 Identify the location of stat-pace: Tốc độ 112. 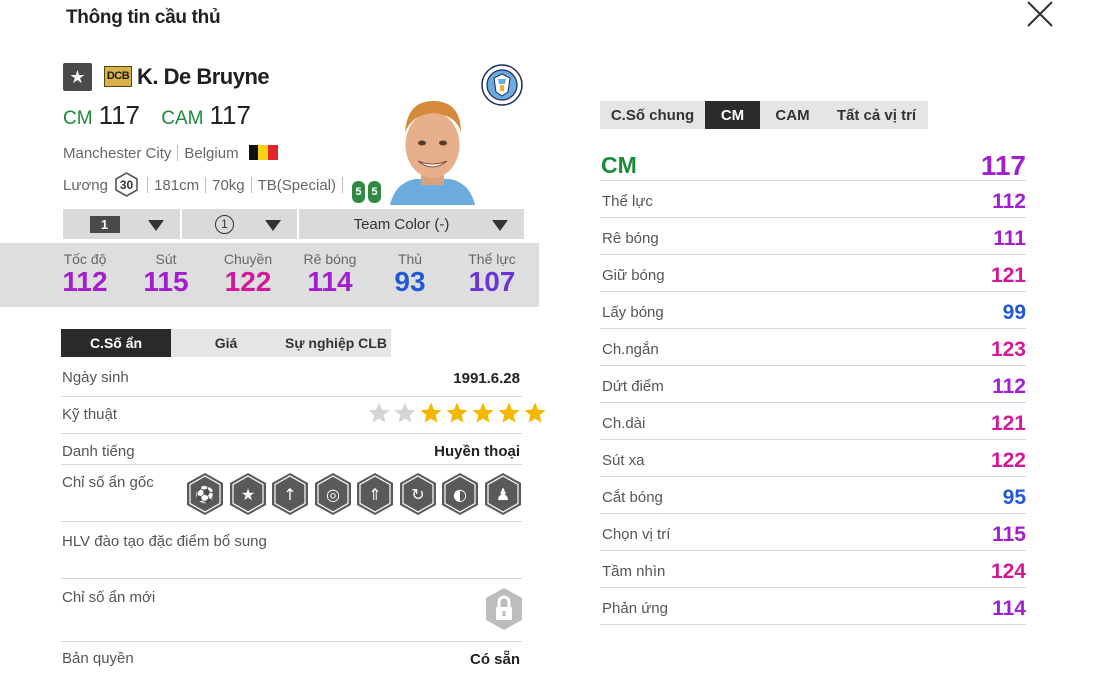
(85, 274).